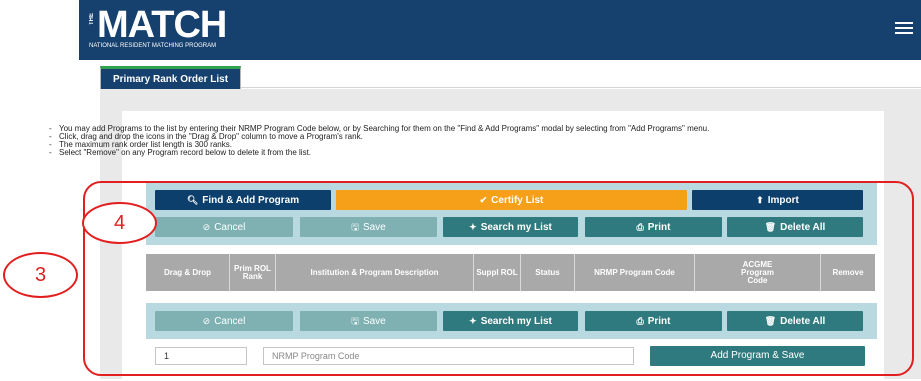 The width and height of the screenshot is (921, 381). I want to click on logo-match-text: MATCH, so click(162, 25).